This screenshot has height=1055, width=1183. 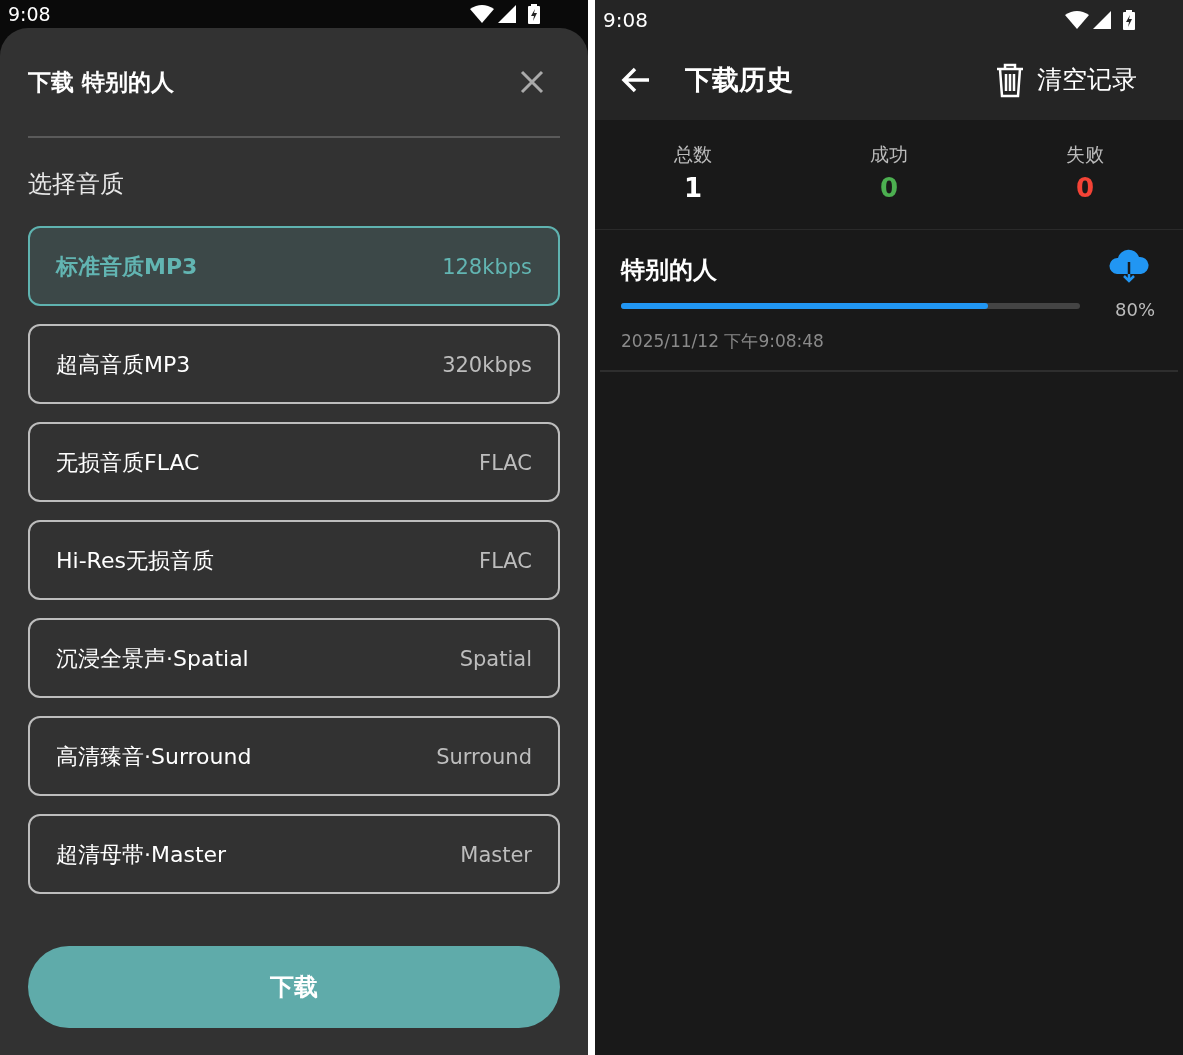 I want to click on sheet-title: 下载 特别的人, so click(x=101, y=82).